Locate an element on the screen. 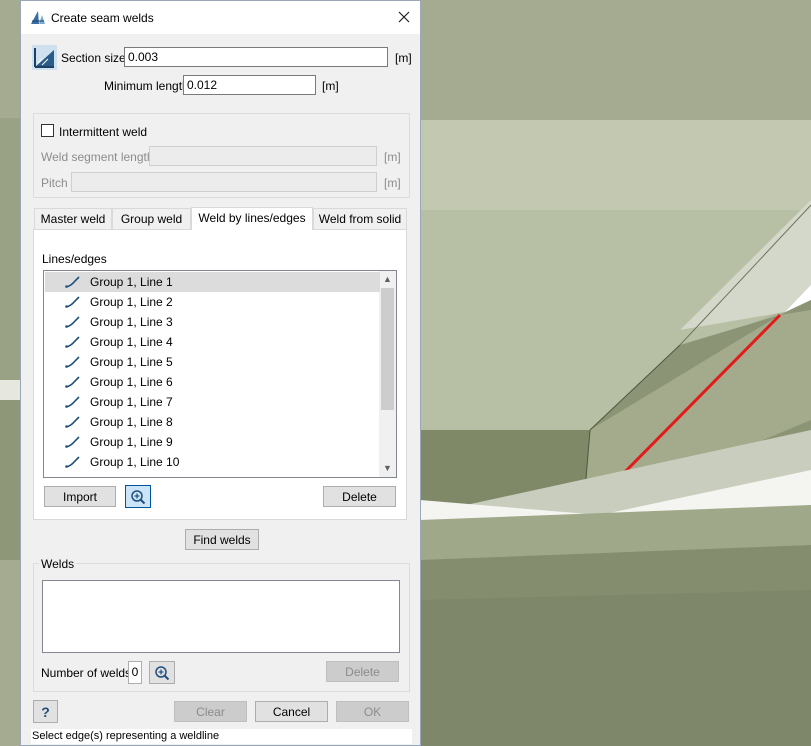 This screenshot has width=811, height=746. weld-segment-length-input is located at coordinates (263, 156).